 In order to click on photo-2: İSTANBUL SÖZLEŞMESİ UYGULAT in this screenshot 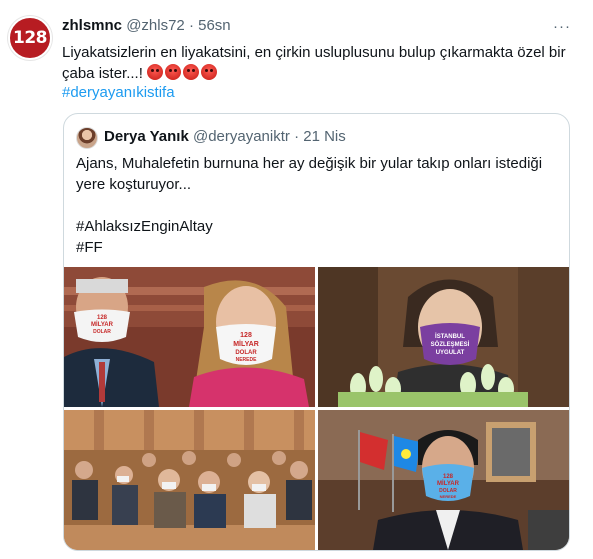, I will do `click(443, 337)`.